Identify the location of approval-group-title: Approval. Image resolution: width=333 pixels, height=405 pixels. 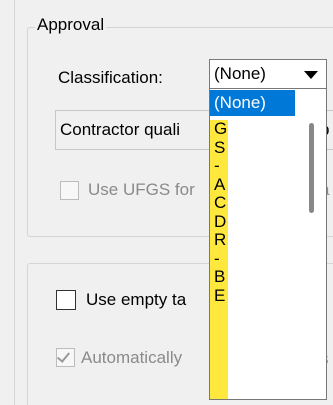
(71, 25).